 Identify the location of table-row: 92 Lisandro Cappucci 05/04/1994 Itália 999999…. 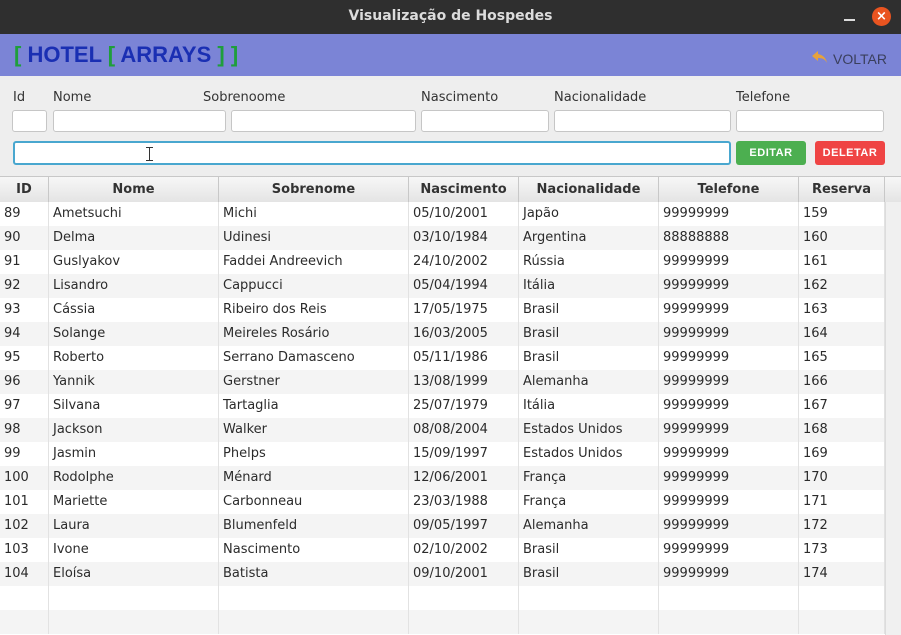
(442, 286).